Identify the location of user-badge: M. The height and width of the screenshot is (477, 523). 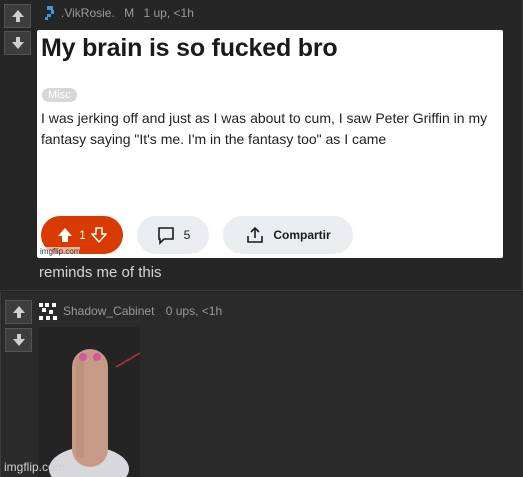
(129, 13).